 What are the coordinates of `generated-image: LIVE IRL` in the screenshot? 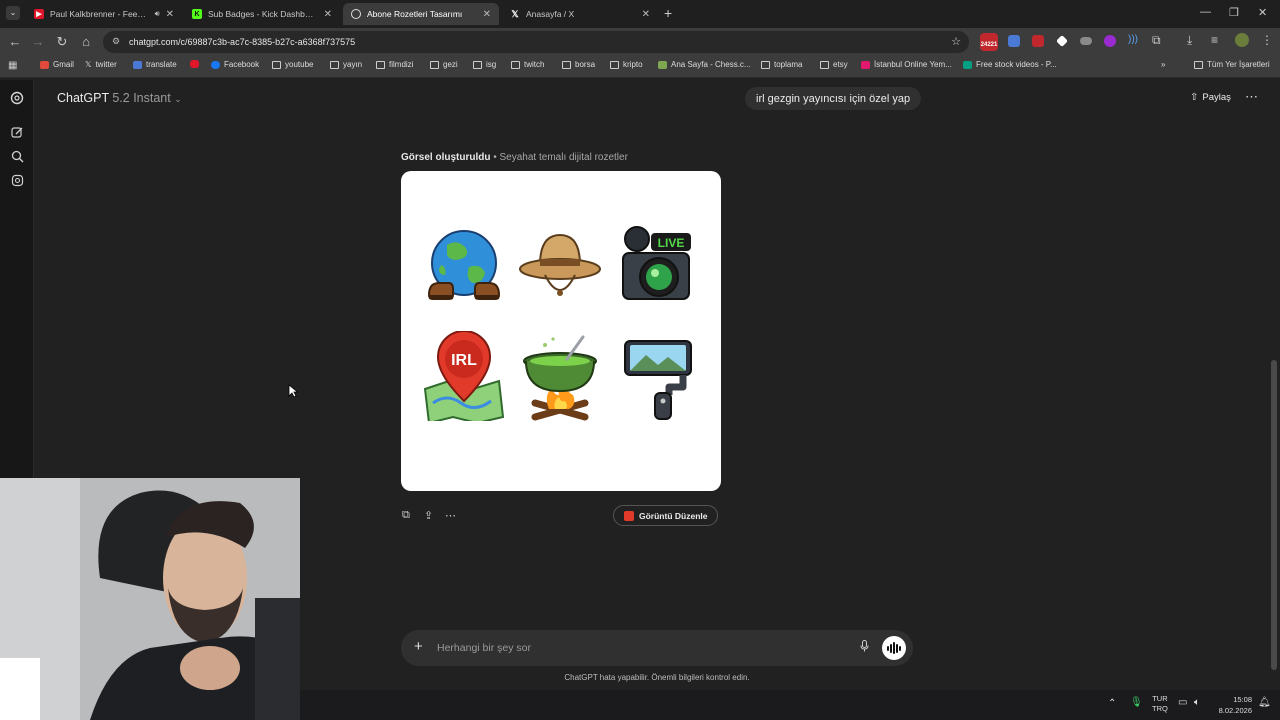 It's located at (561, 331).